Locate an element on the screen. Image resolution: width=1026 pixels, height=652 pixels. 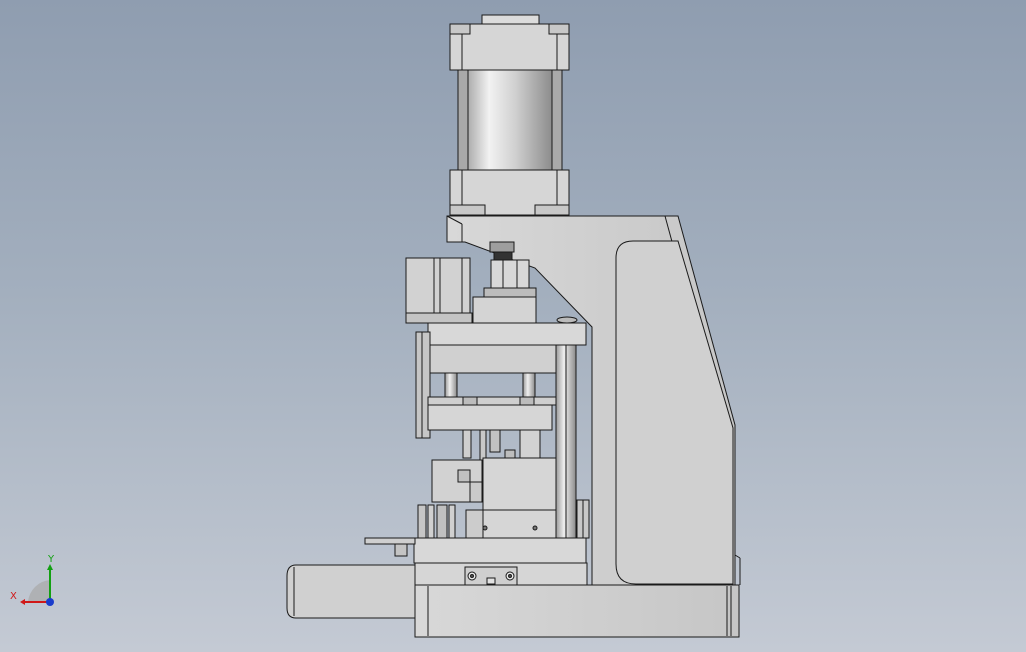
triad-arc is located at coordinates (39, 591).